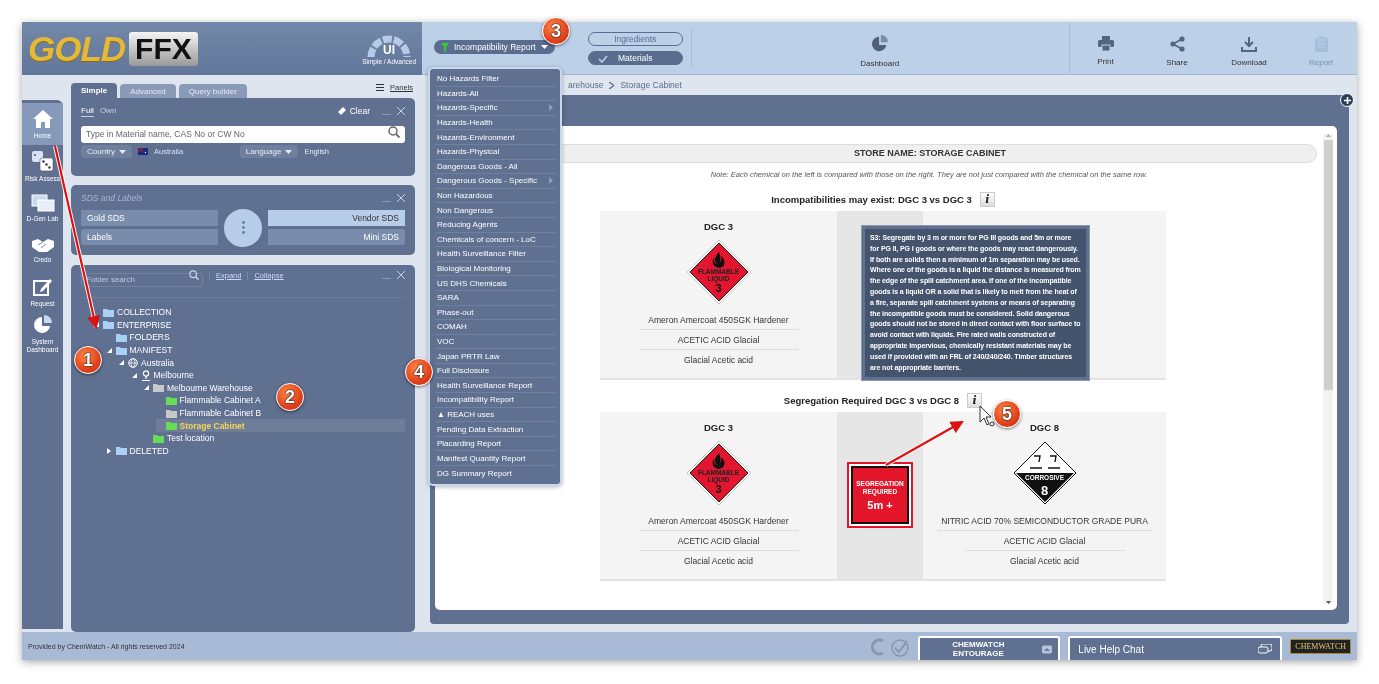 Image resolution: width=1379 pixels, height=684 pixels. I want to click on menu-item: Health Surveillance Report, so click(495, 386).